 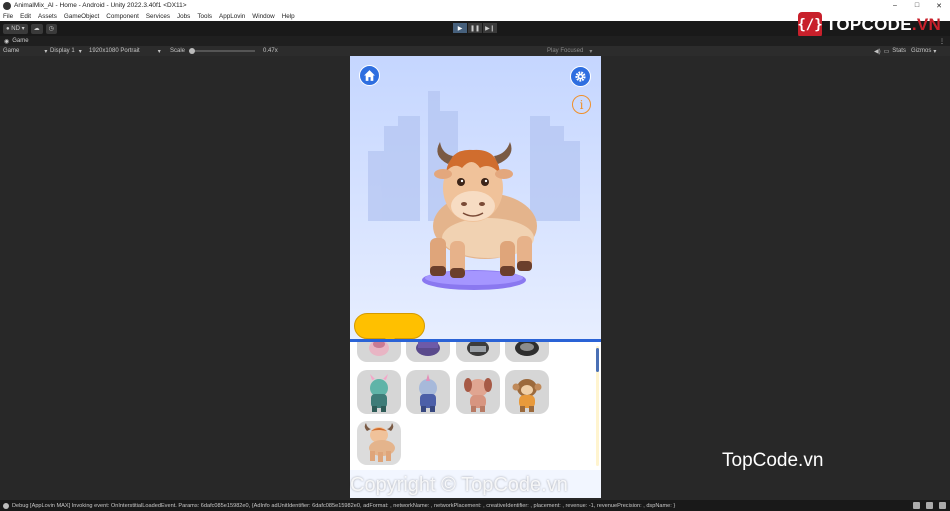 I want to click on step-icon: ▶❙, so click(x=490, y=28).